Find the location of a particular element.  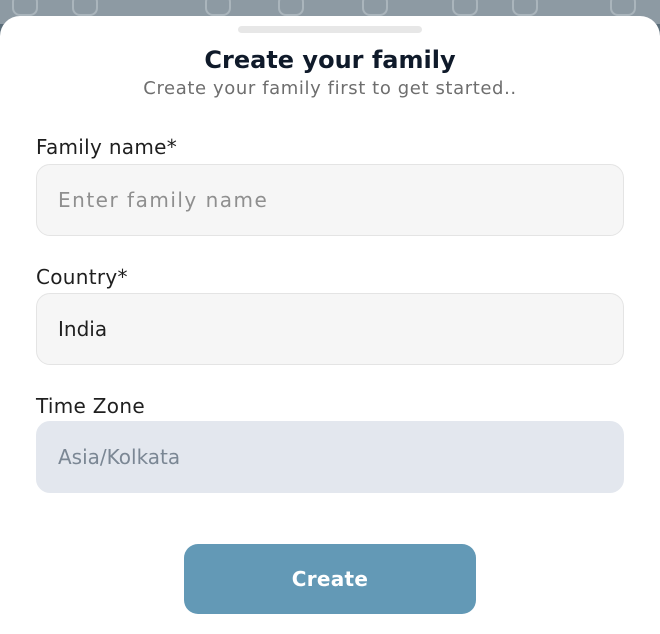

country-field: India is located at coordinates (330, 329).